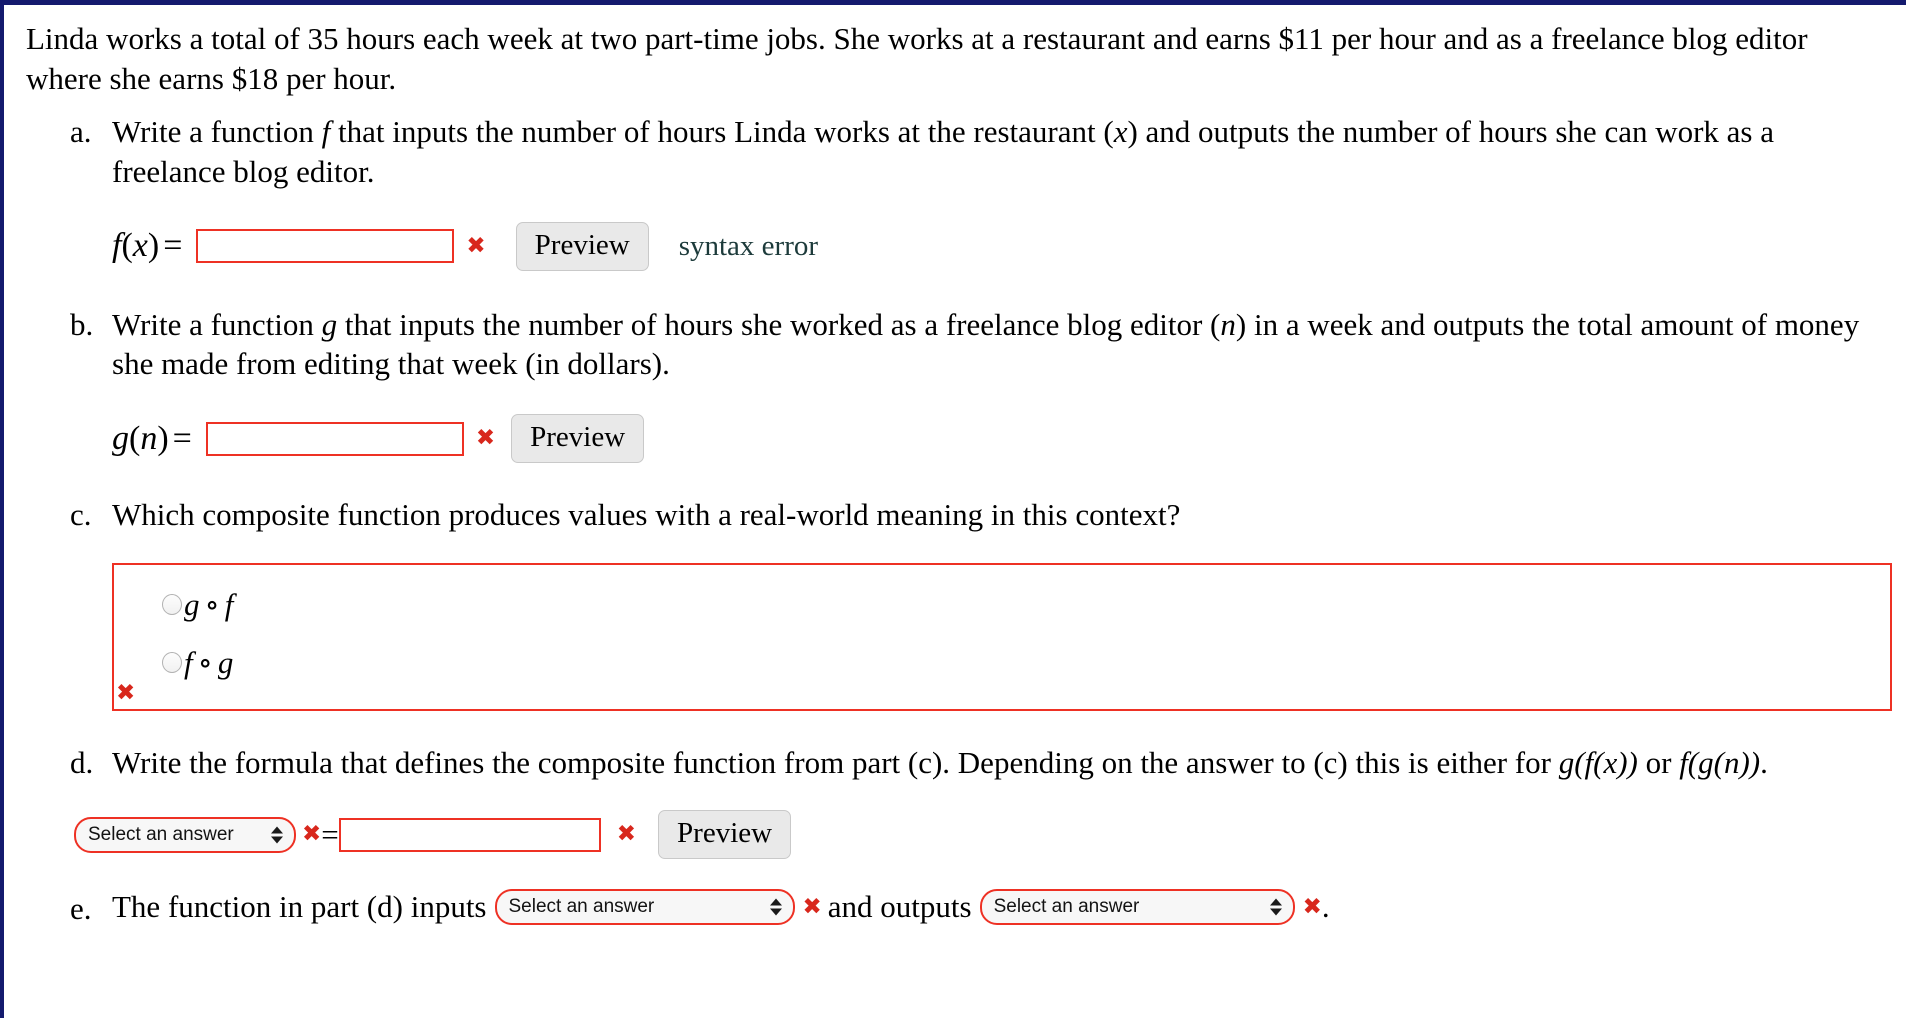  Describe the element at coordinates (981, 835) in the screenshot. I see `part-d-answer-row: Select an answer ✖ = ✖ Preview` at that location.